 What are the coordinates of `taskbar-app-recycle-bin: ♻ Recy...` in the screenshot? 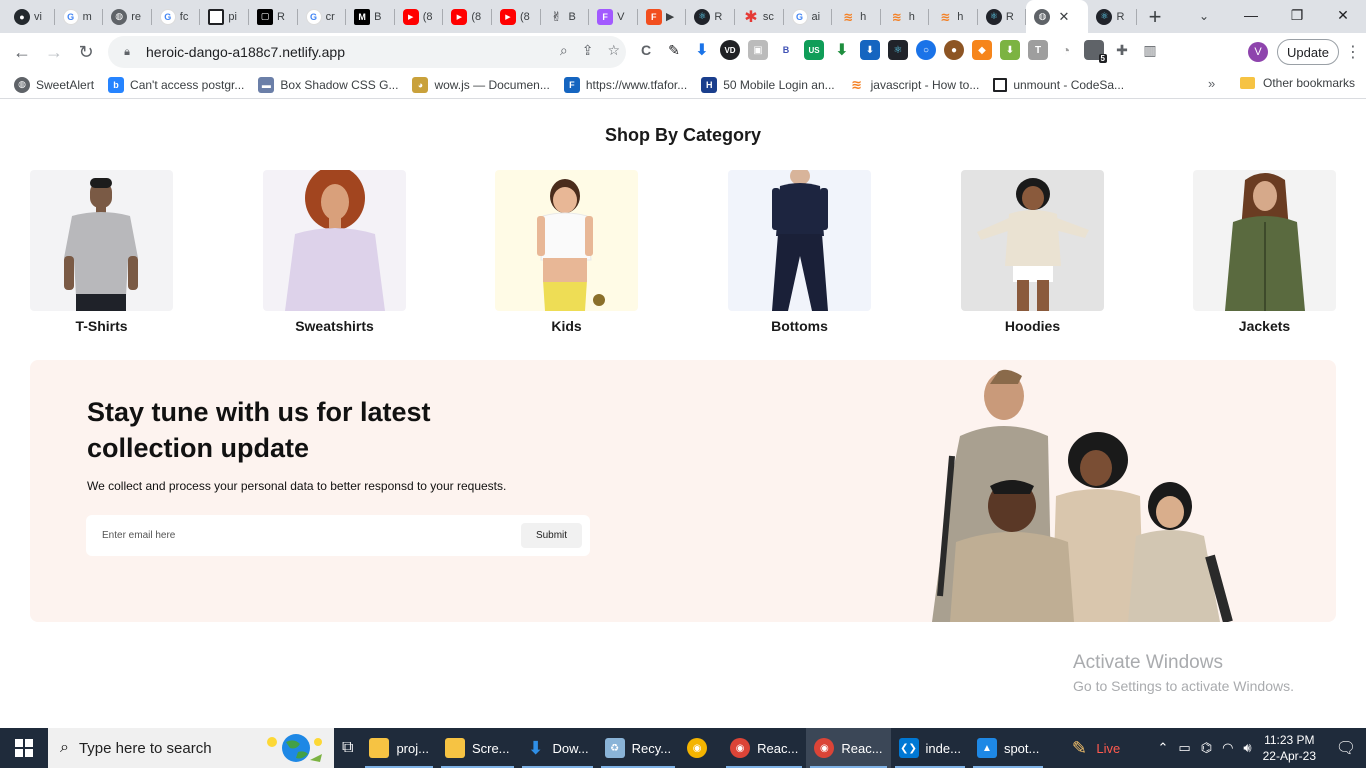 It's located at (638, 748).